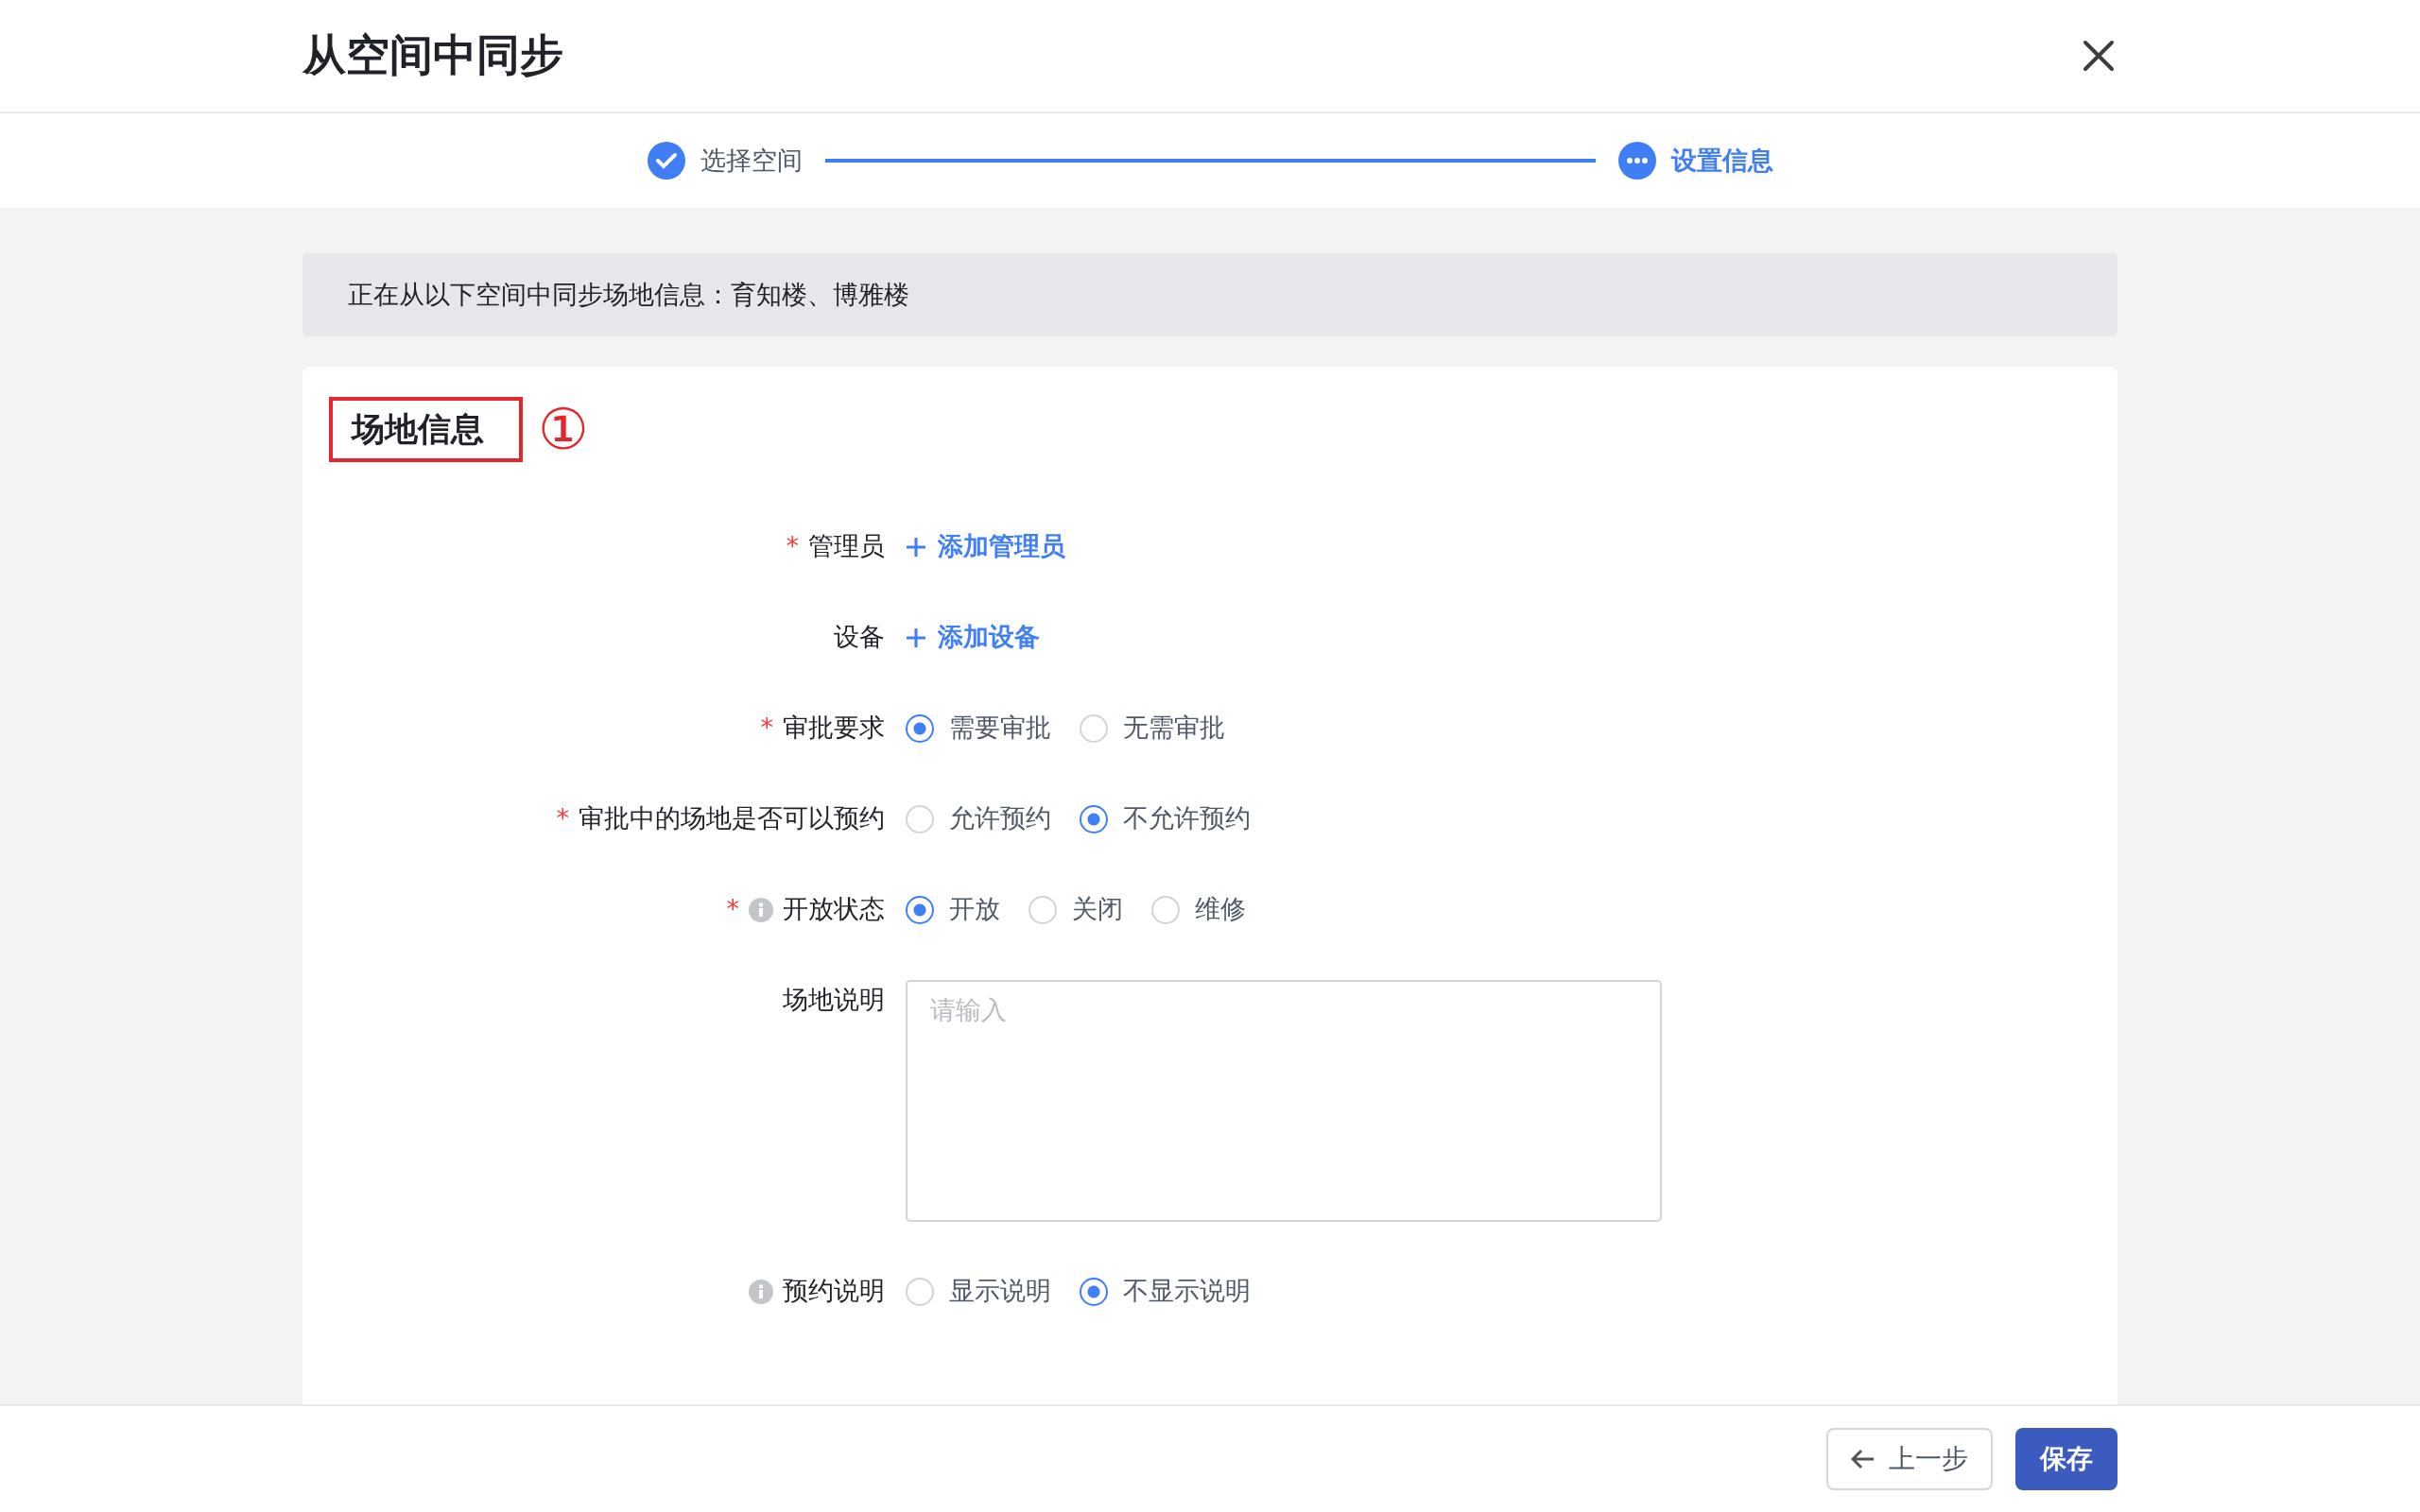 The image size is (2420, 1512). I want to click on step-label: 设置信息, so click(1722, 160).